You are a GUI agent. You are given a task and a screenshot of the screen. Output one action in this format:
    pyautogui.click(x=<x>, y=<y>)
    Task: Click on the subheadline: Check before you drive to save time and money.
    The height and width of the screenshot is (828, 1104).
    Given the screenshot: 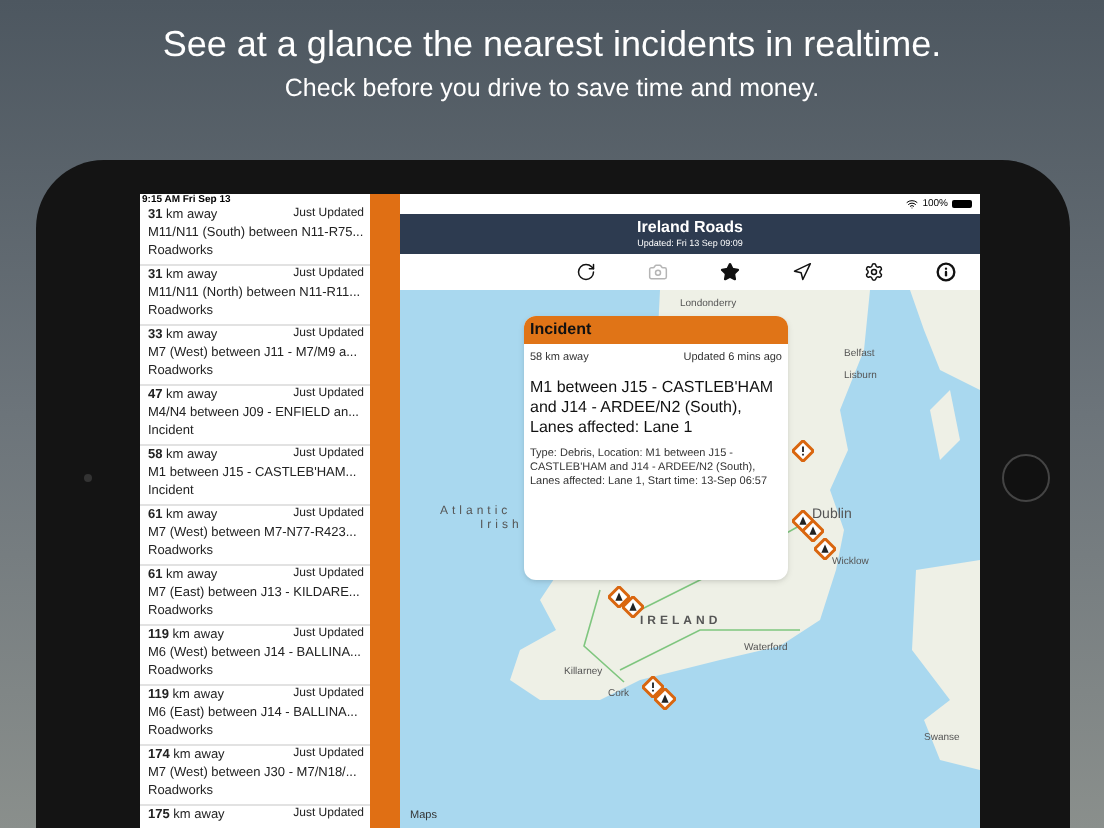 What is the action you would take?
    pyautogui.click(x=552, y=88)
    